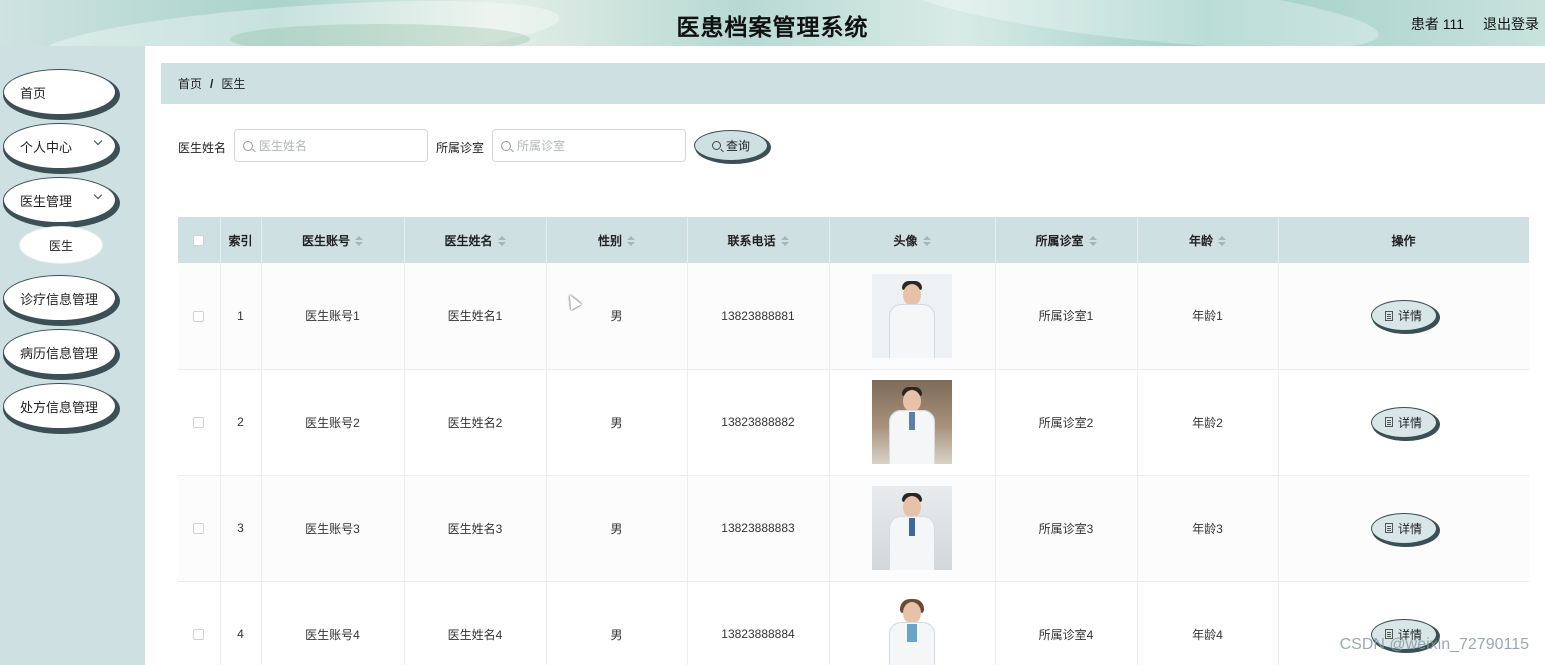 The image size is (1545, 665). I want to click on query-button: 查询, so click(731, 145).